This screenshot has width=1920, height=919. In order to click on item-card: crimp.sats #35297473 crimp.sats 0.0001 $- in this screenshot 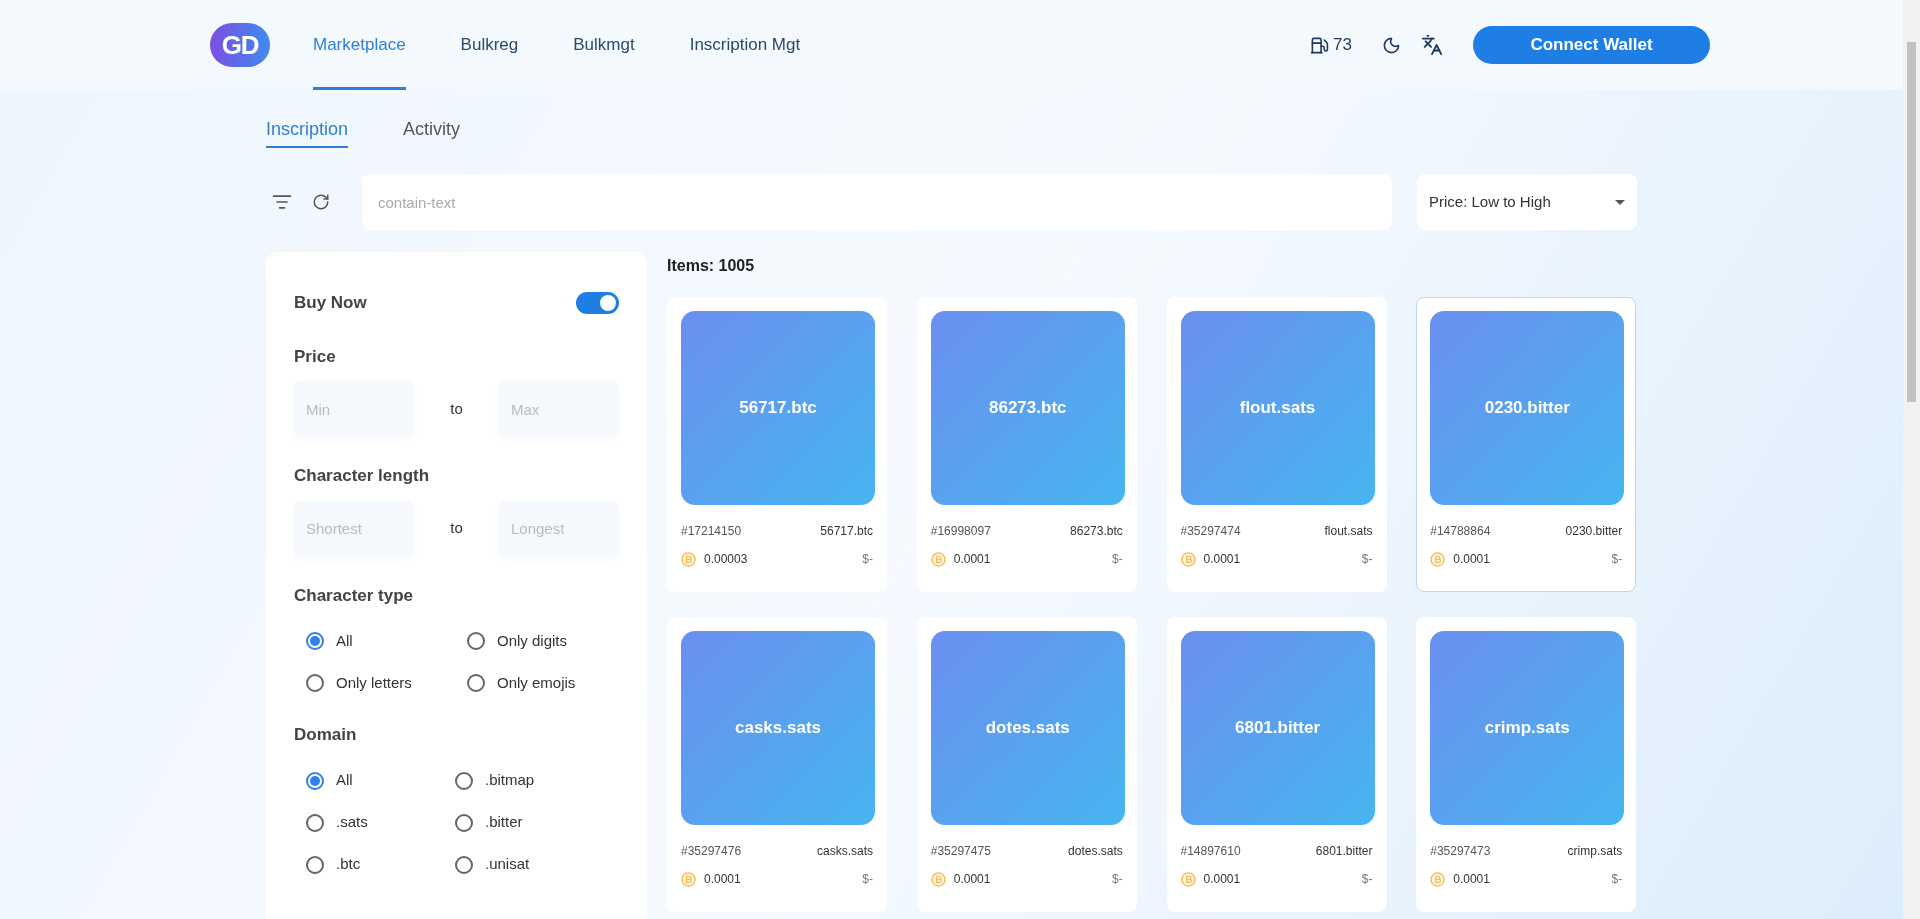, I will do `click(1526, 764)`.